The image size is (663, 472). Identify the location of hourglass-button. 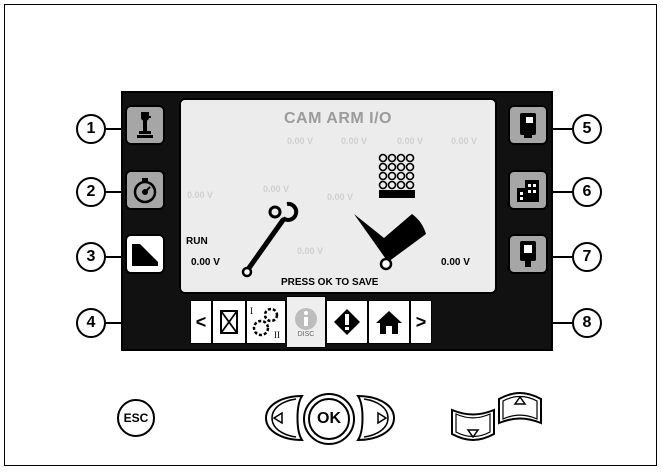
(229, 322).